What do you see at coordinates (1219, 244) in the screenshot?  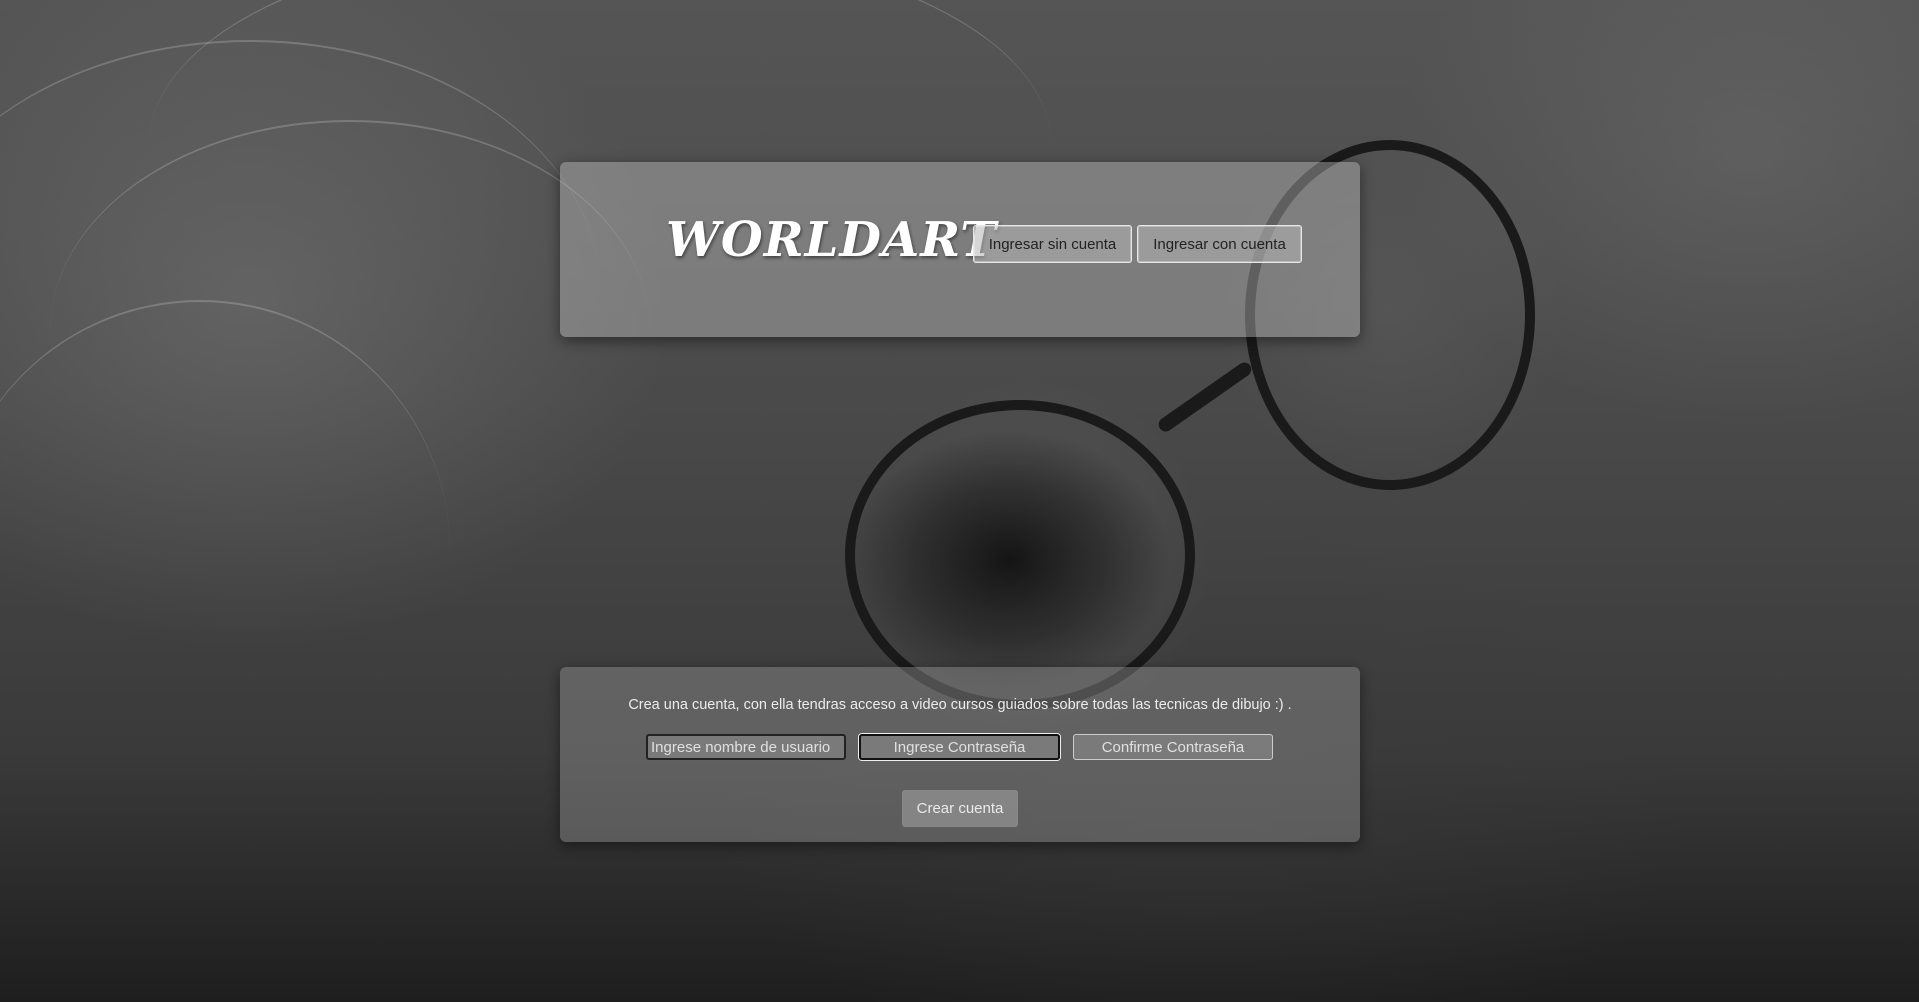 I see `enter-with-account-button: Ingresar con cuenta` at bounding box center [1219, 244].